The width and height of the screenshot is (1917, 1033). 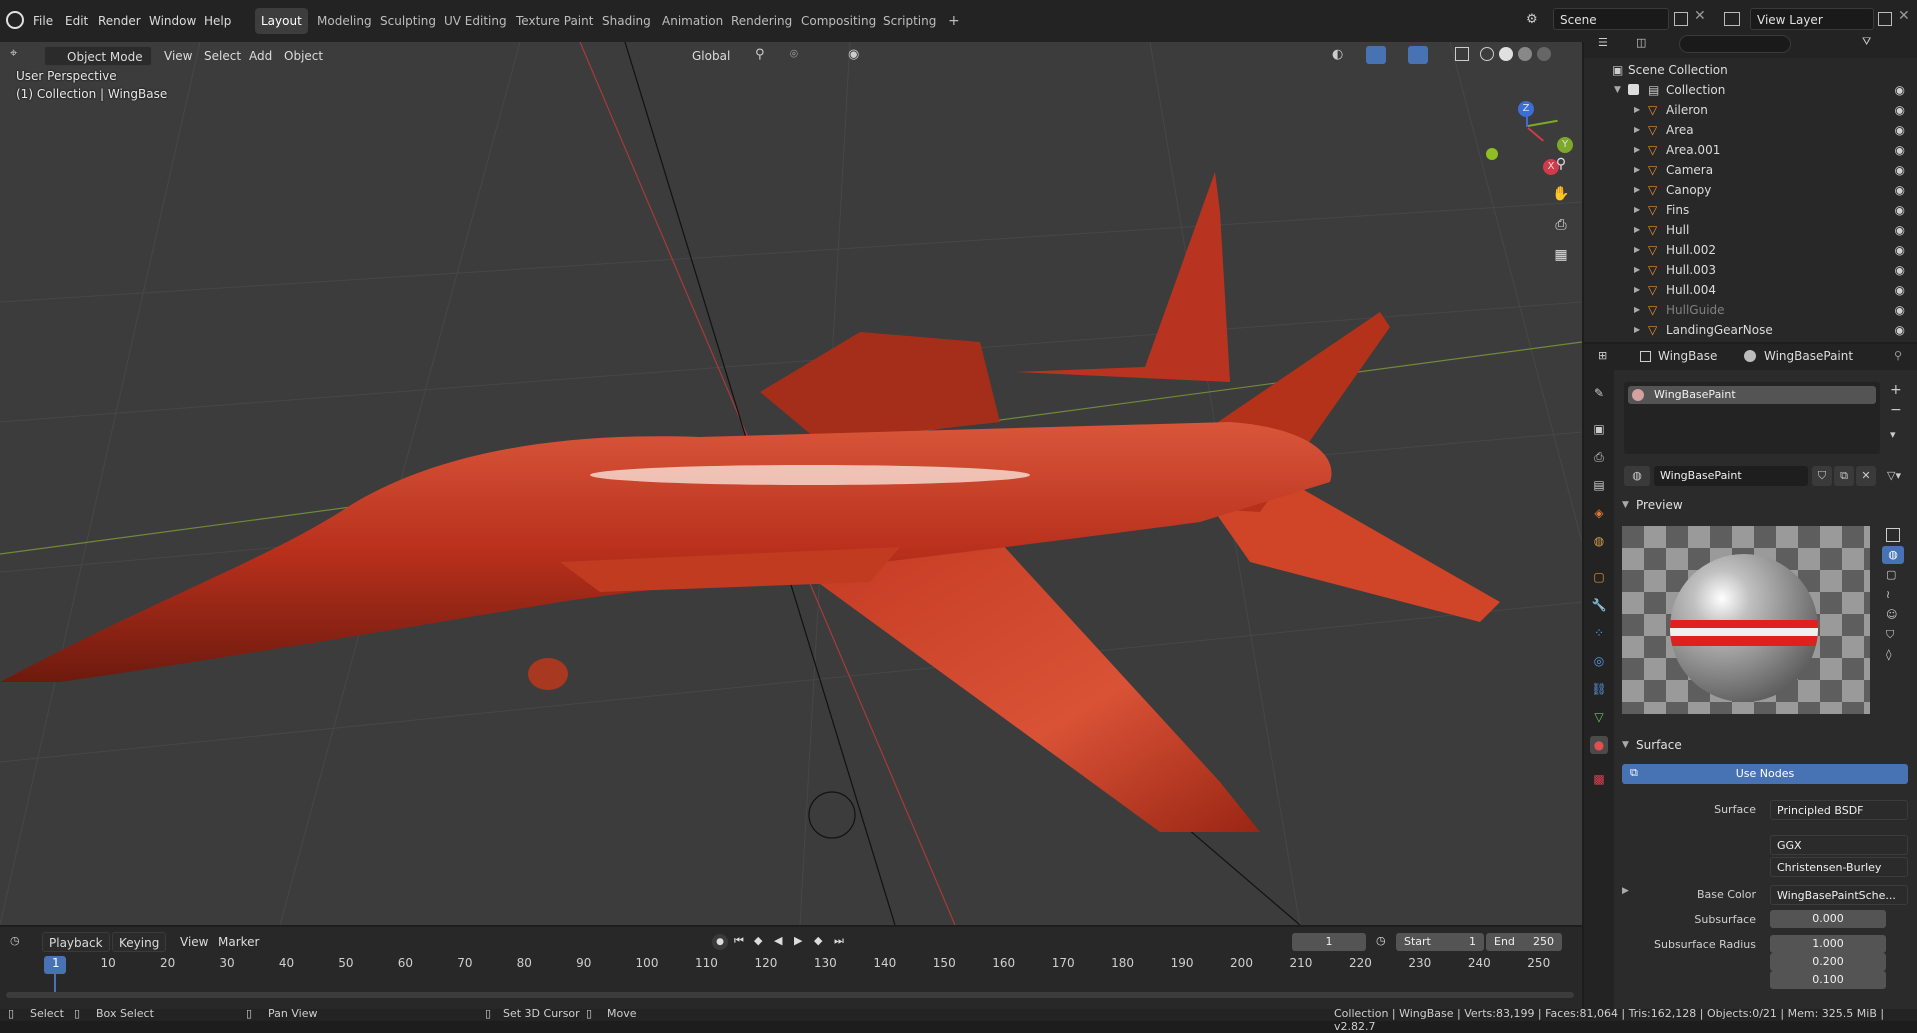 I want to click on jump-end-icon: ⏭, so click(x=839, y=941).